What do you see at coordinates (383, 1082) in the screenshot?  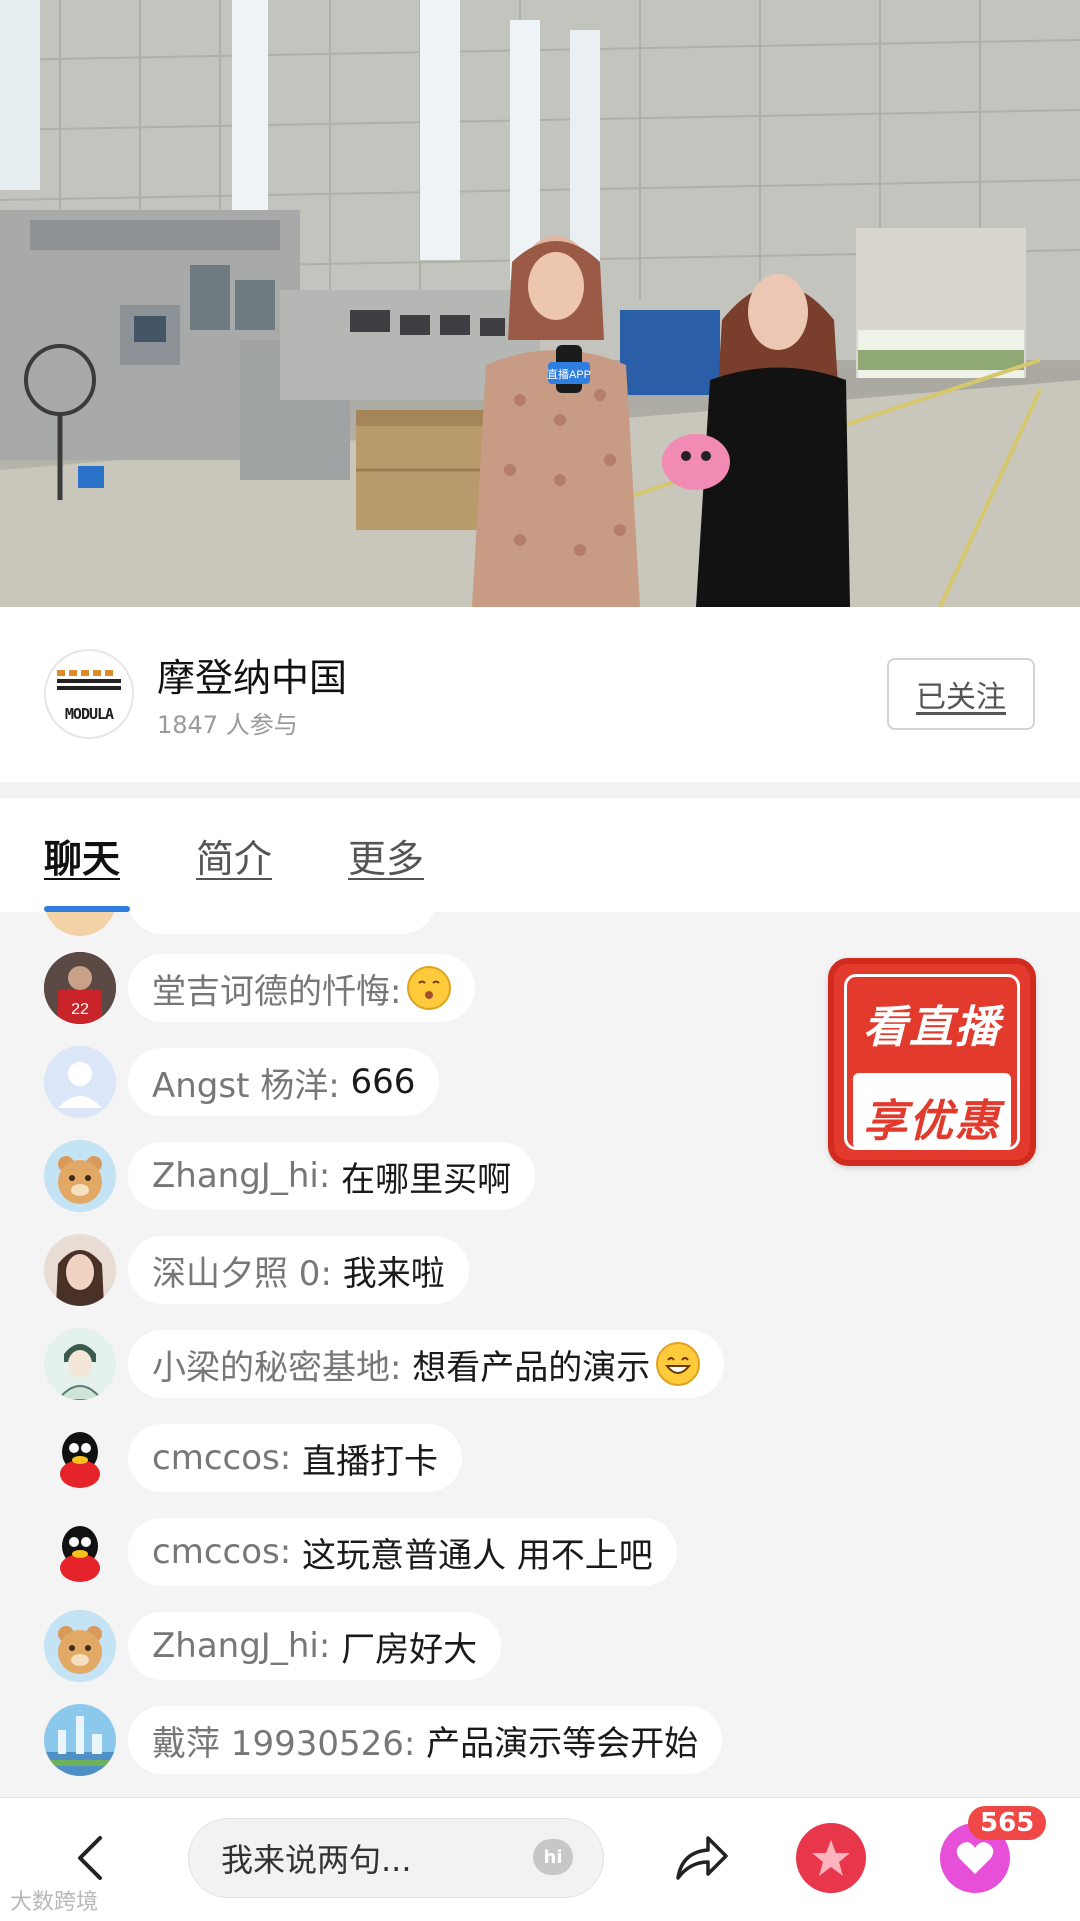 I see `chat-text: 666` at bounding box center [383, 1082].